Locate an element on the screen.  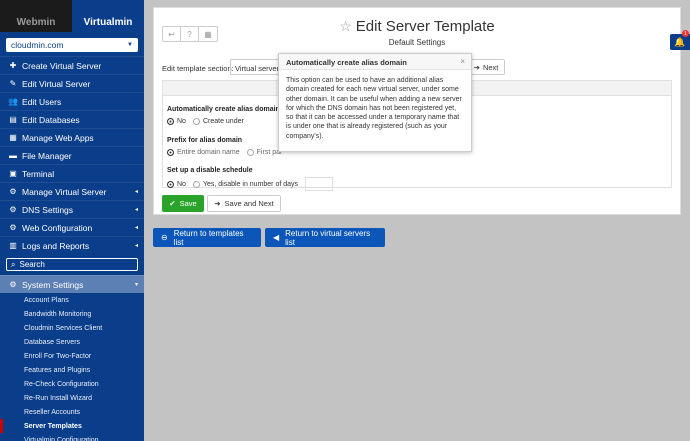
save-button-label: Save is located at coordinates (188, 203).